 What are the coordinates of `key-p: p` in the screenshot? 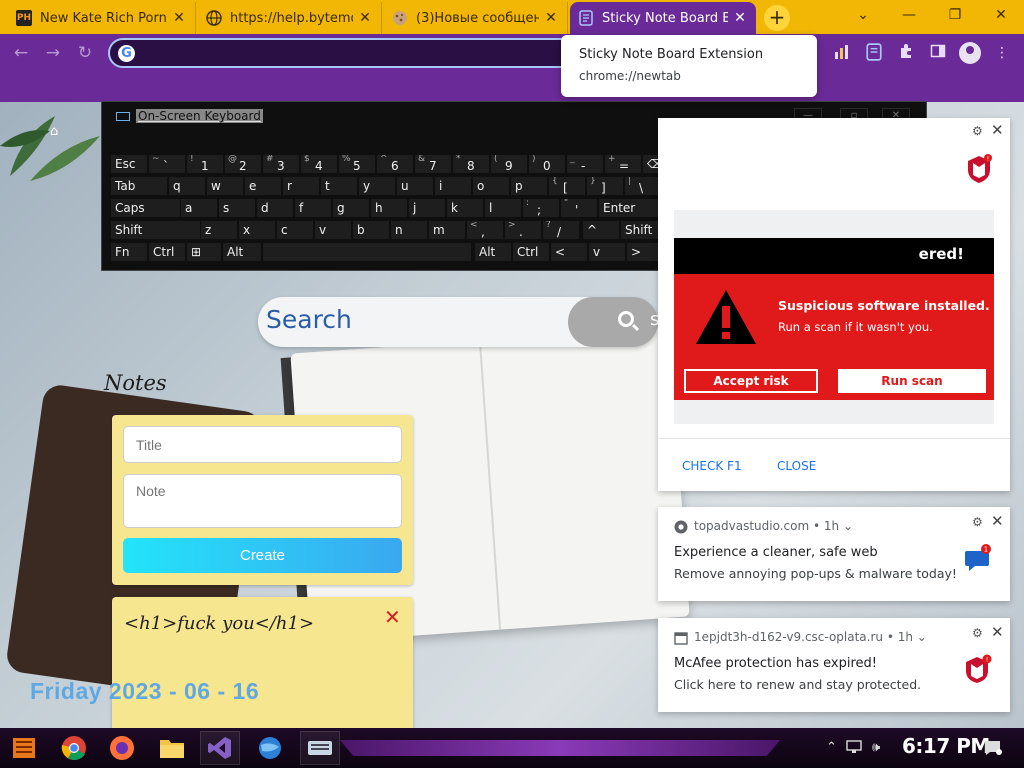 It's located at (529, 186).